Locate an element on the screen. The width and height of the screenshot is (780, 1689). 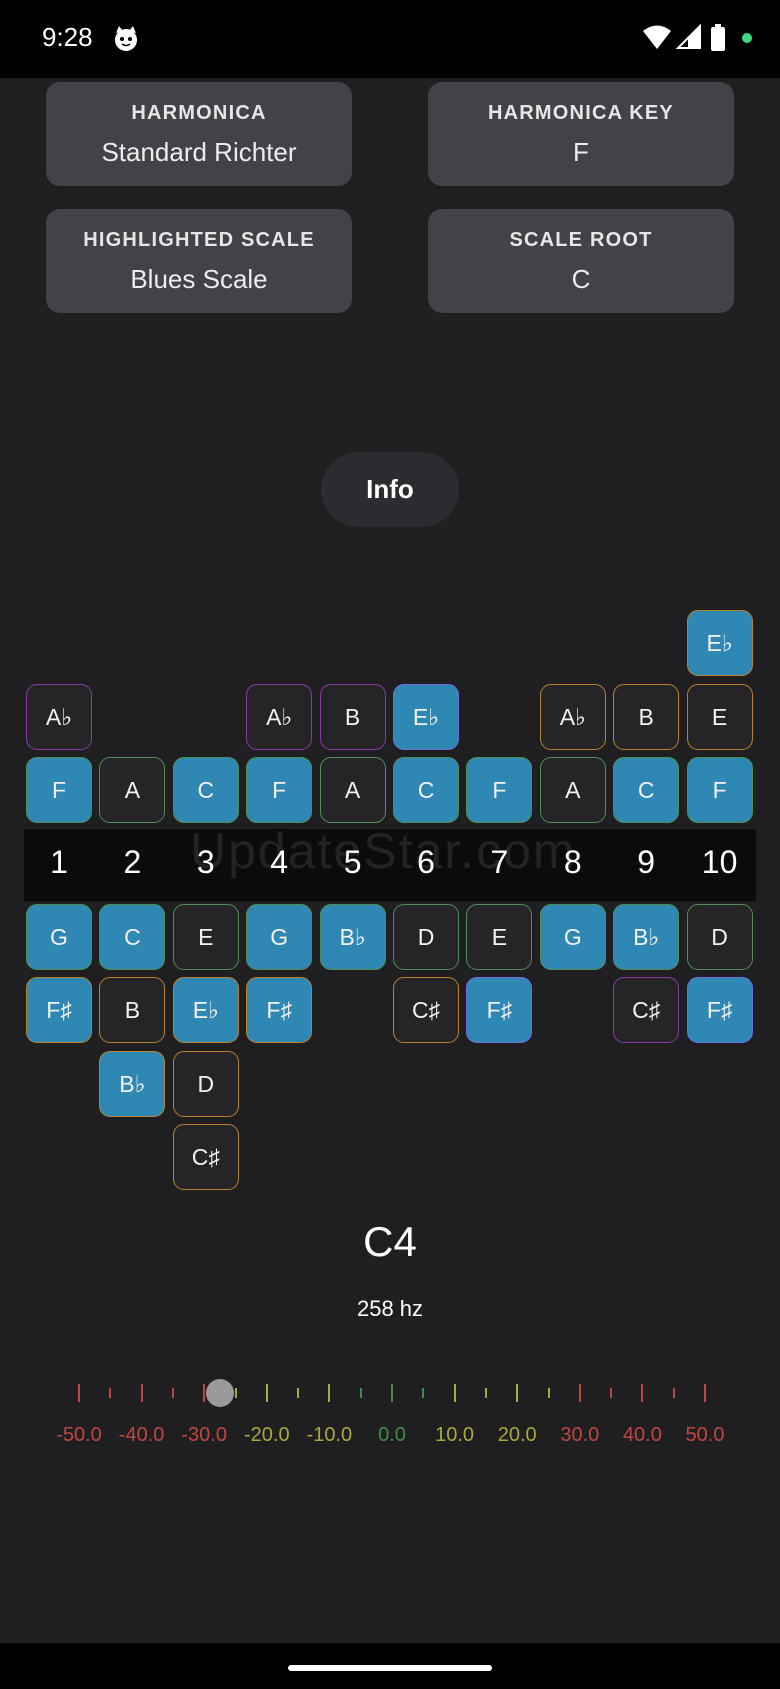
highlighted-scale-select: HIGHLIGHTED SCALE Blues Scale is located at coordinates (199, 261).